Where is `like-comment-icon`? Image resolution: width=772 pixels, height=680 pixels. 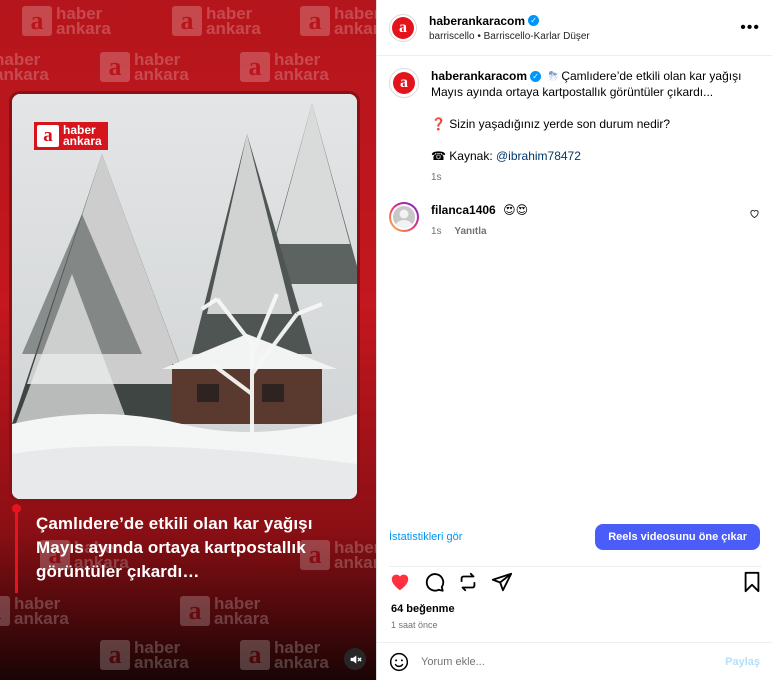
like-comment-icon is located at coordinates (754, 213).